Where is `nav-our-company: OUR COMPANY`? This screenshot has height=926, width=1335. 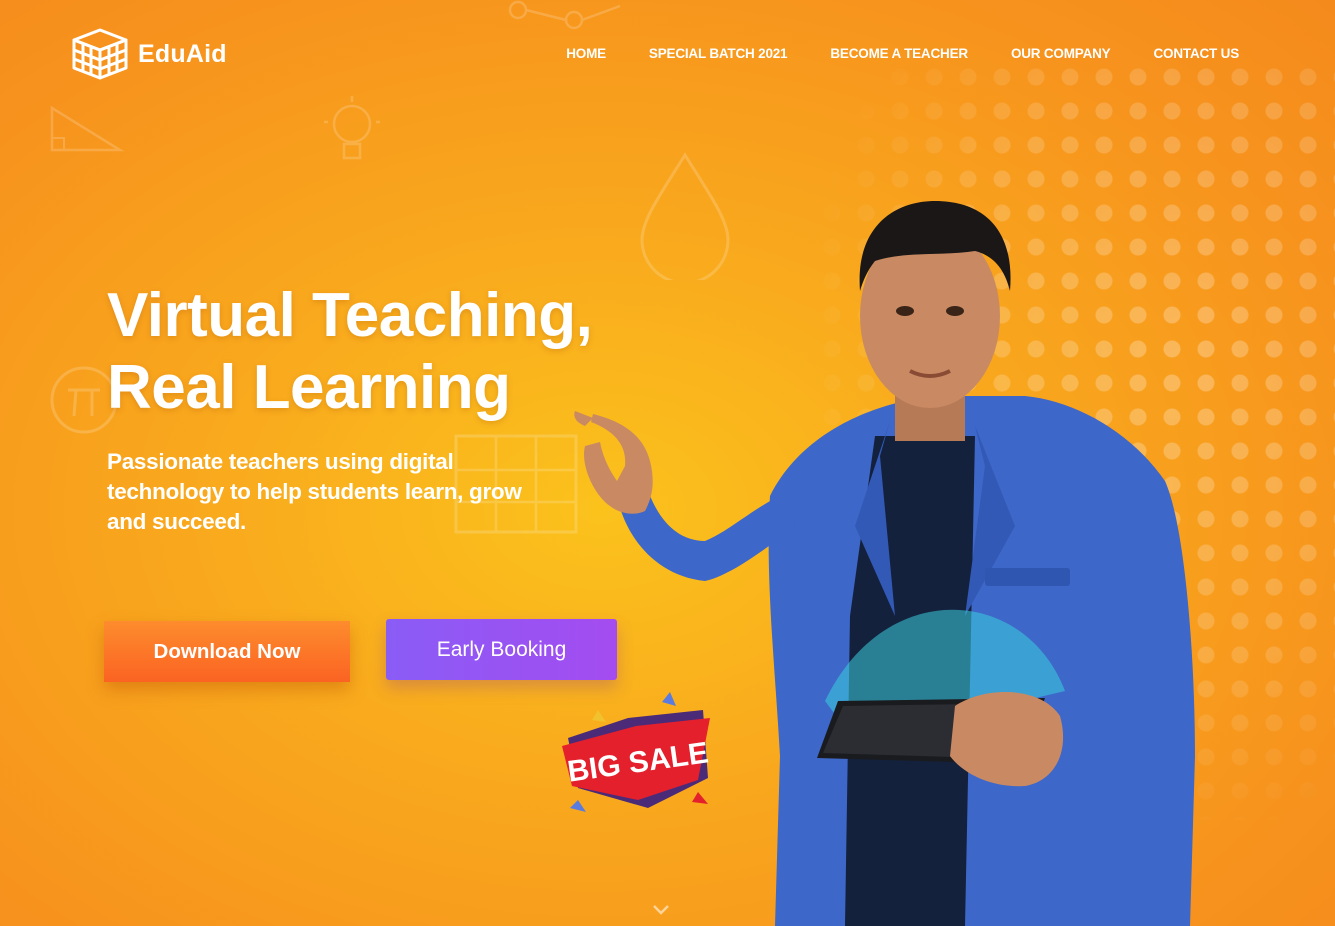
nav-our-company: OUR COMPANY is located at coordinates (1061, 53).